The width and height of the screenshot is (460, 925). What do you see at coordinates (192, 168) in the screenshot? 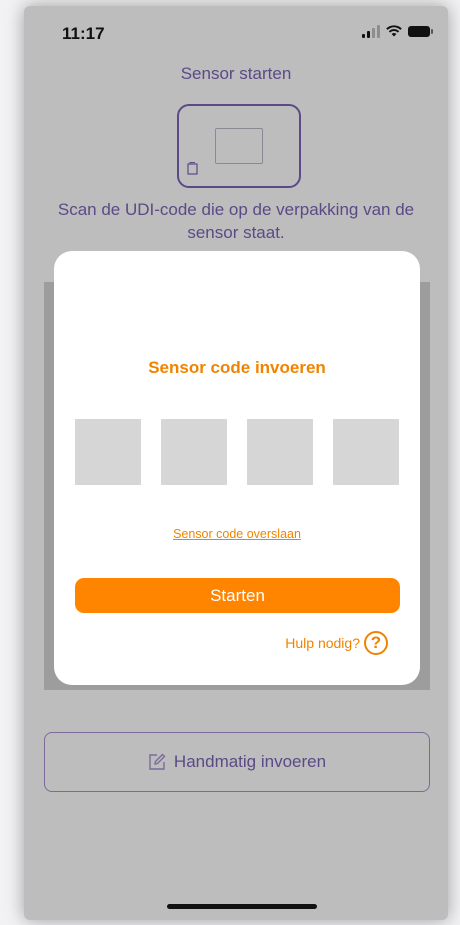
I see `sensor-corner-icon` at bounding box center [192, 168].